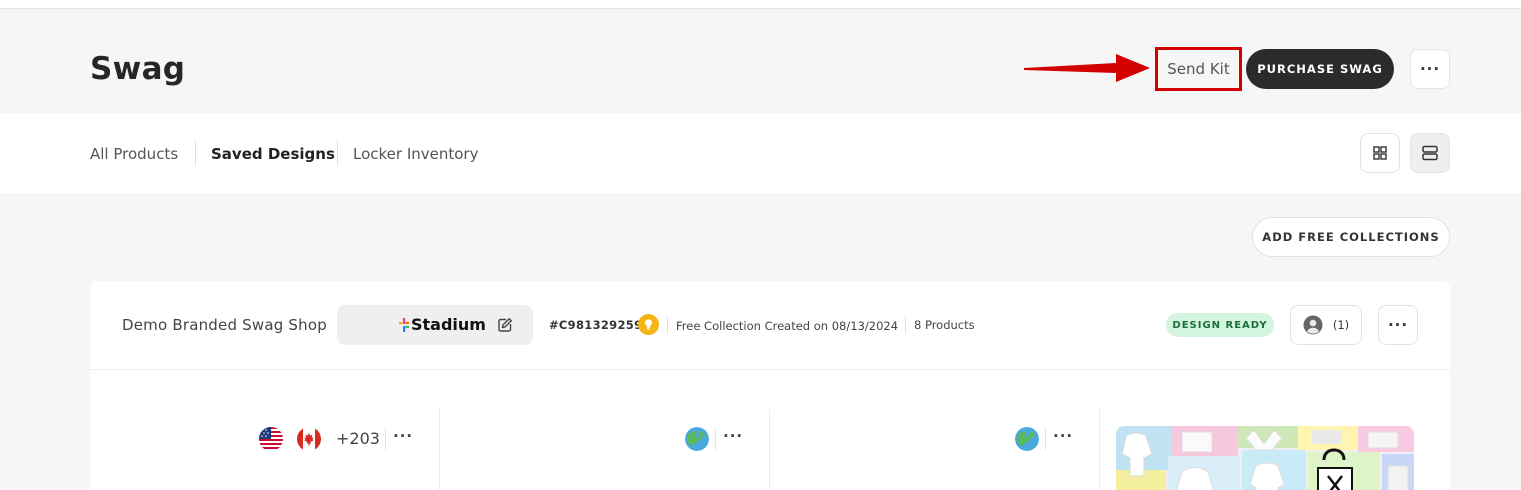 The height and width of the screenshot is (490, 1521). What do you see at coordinates (1398, 325) in the screenshot?
I see `collection-more-button: ···` at bounding box center [1398, 325].